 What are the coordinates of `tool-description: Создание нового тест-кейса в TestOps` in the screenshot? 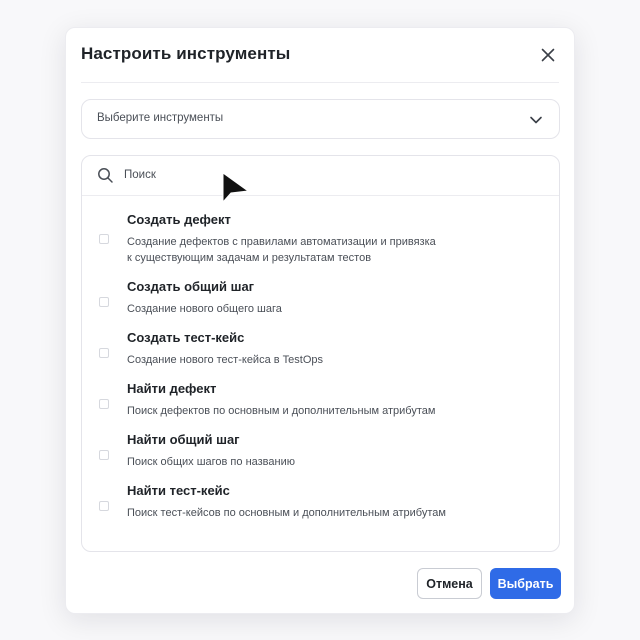 It's located at (225, 360).